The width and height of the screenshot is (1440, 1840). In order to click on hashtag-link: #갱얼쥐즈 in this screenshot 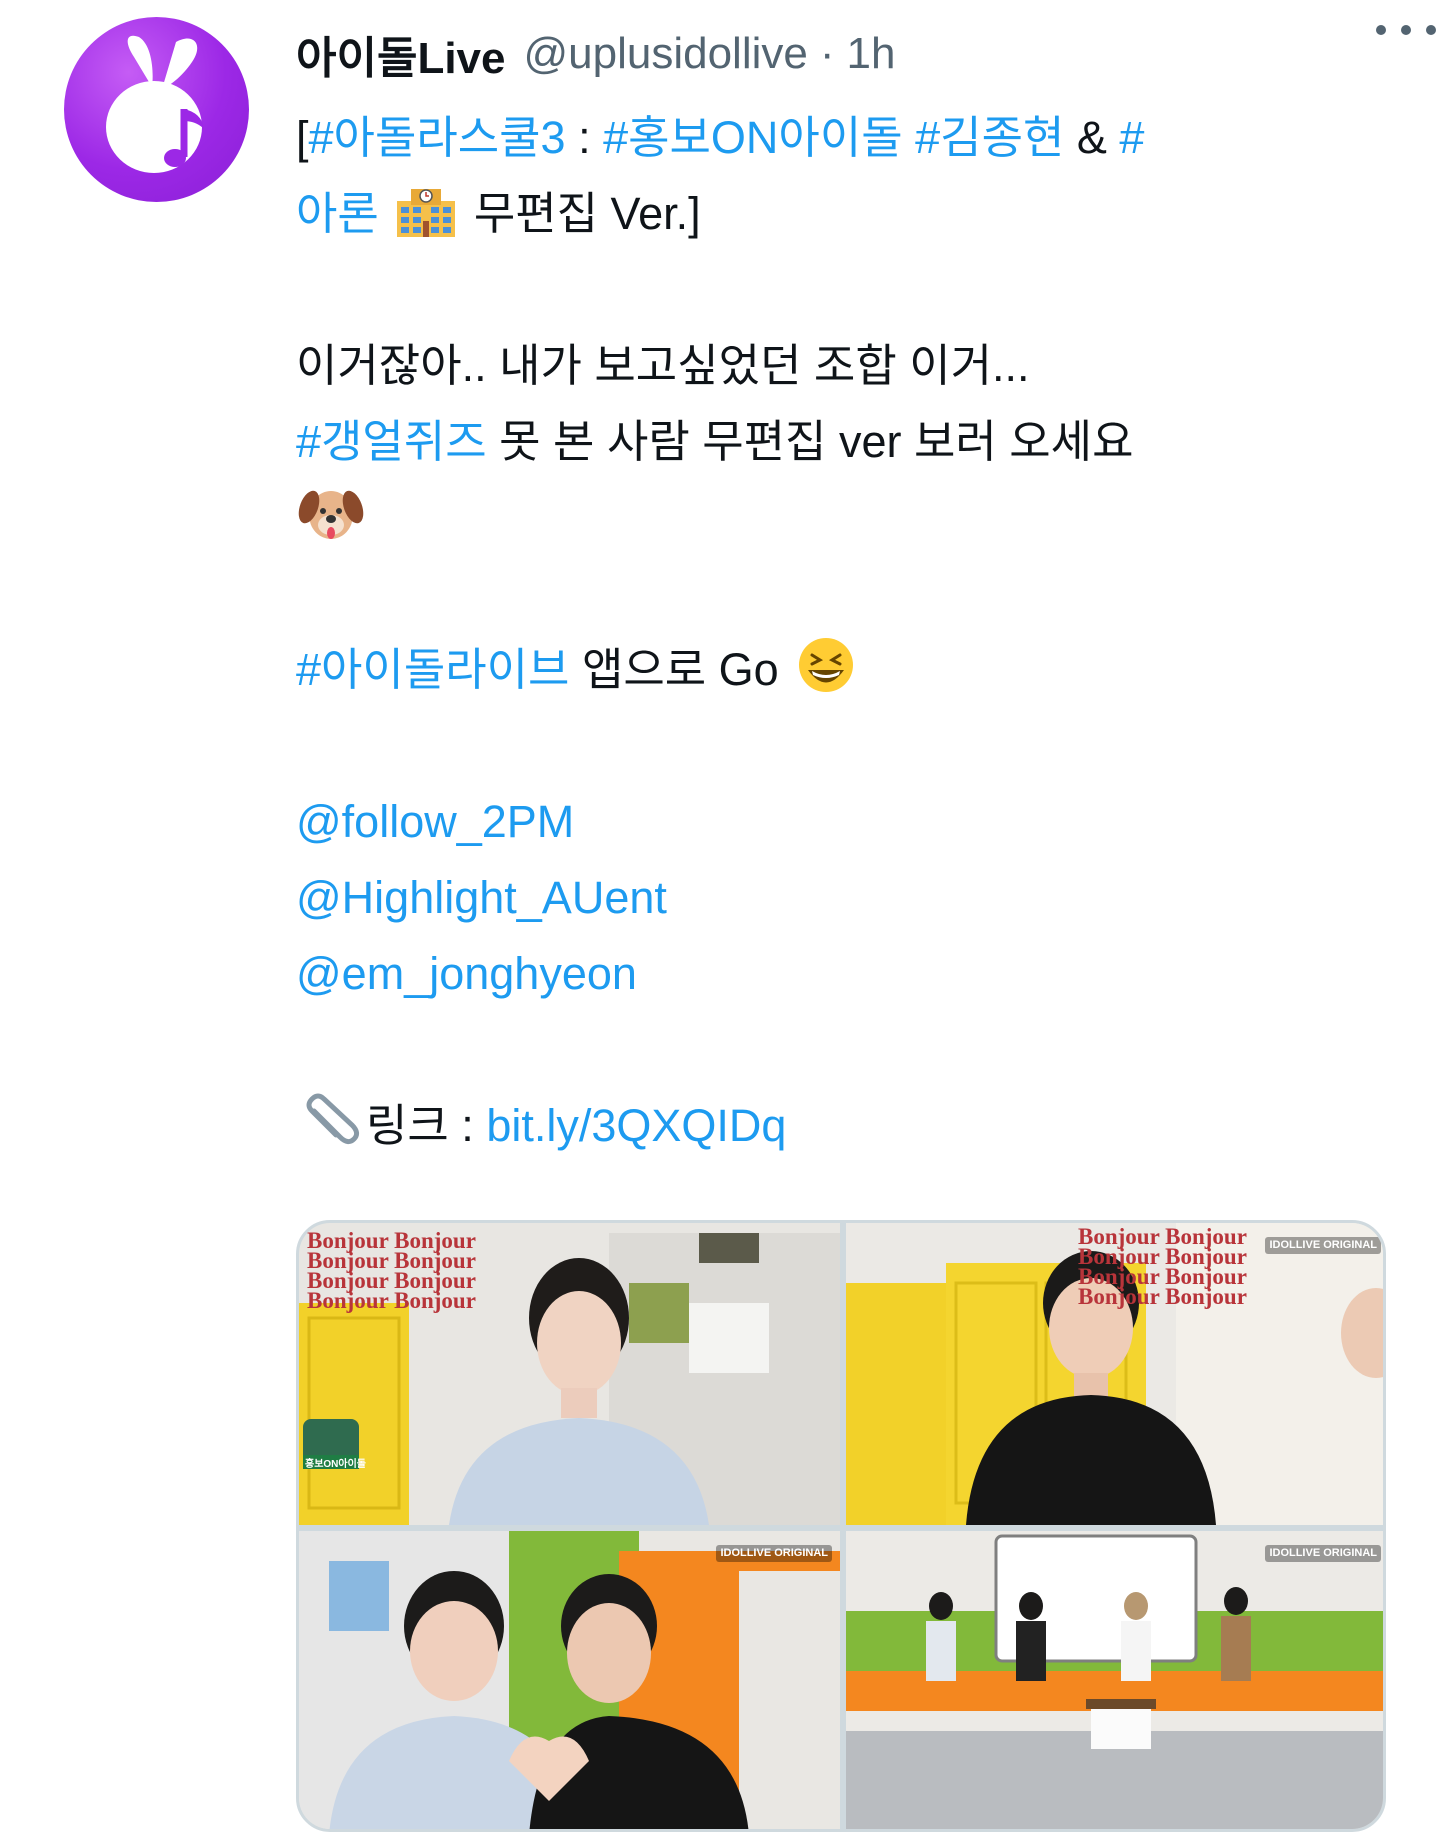, I will do `click(391, 441)`.